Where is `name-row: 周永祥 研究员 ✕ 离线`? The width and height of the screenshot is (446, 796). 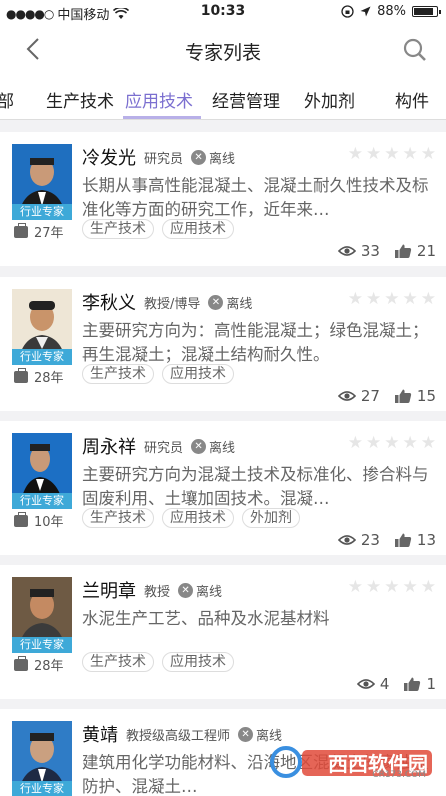 name-row: 周永祥 研究员 ✕ 离线 is located at coordinates (158, 446).